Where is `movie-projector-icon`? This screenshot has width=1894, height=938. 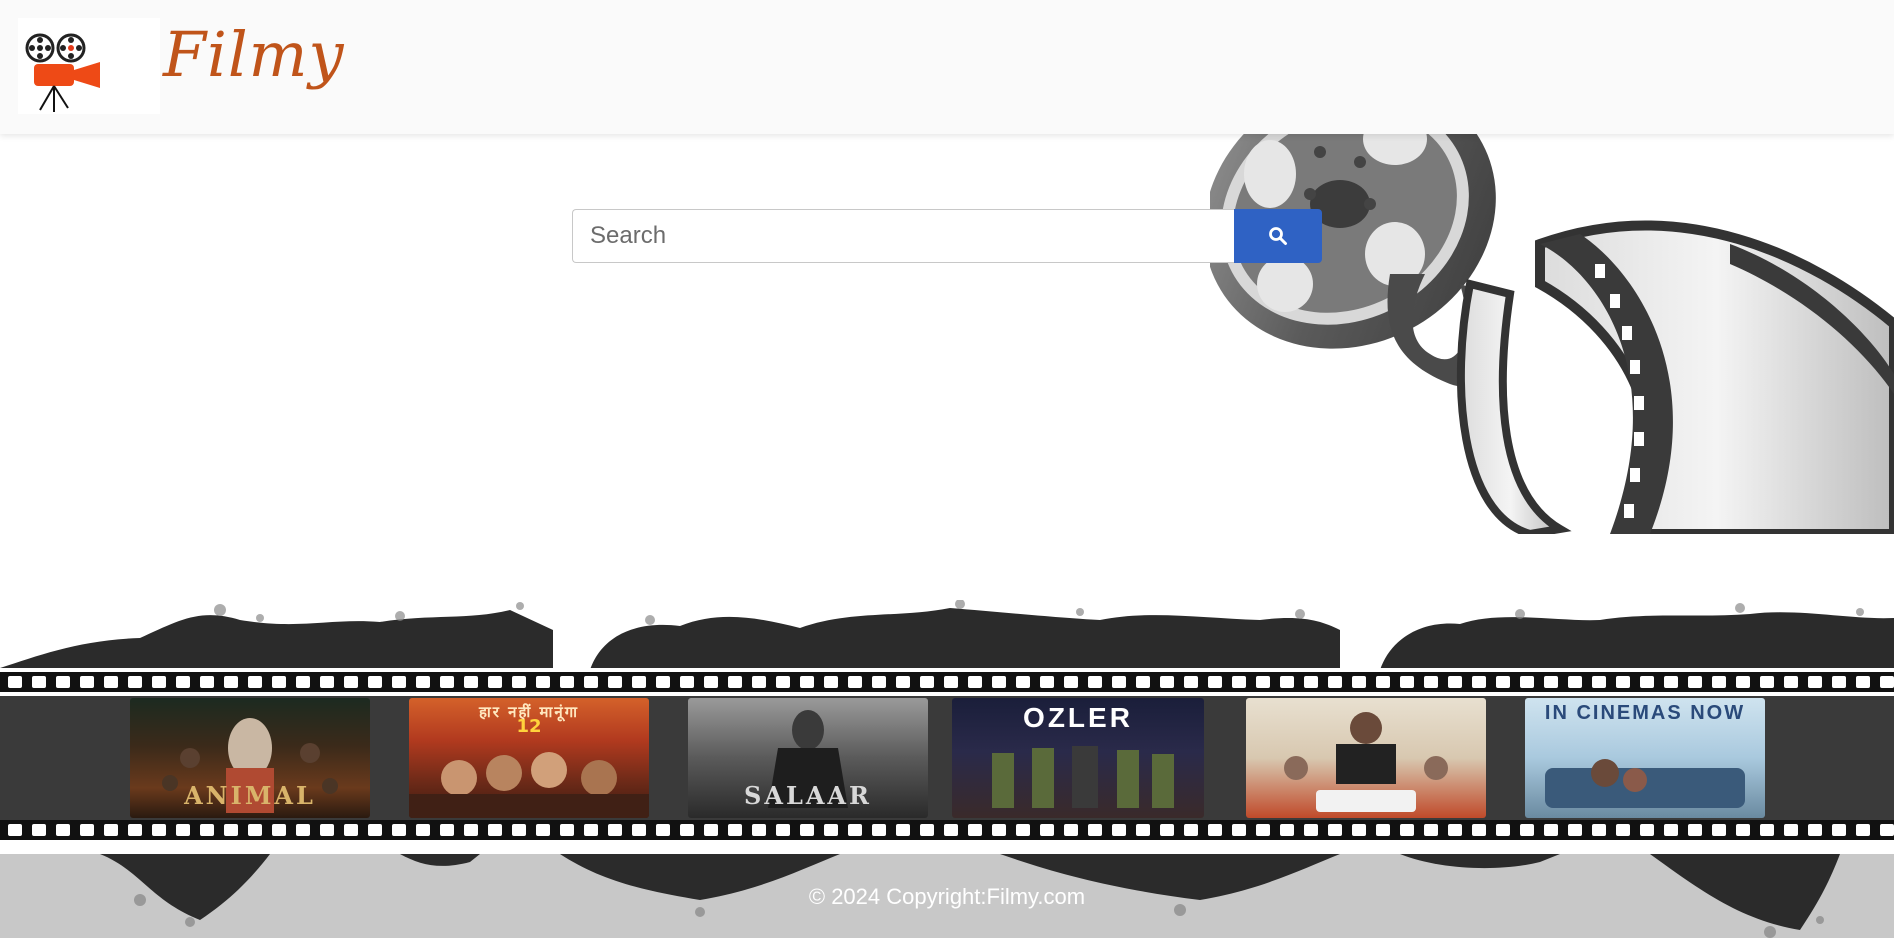
movie-projector-icon is located at coordinates (62, 72).